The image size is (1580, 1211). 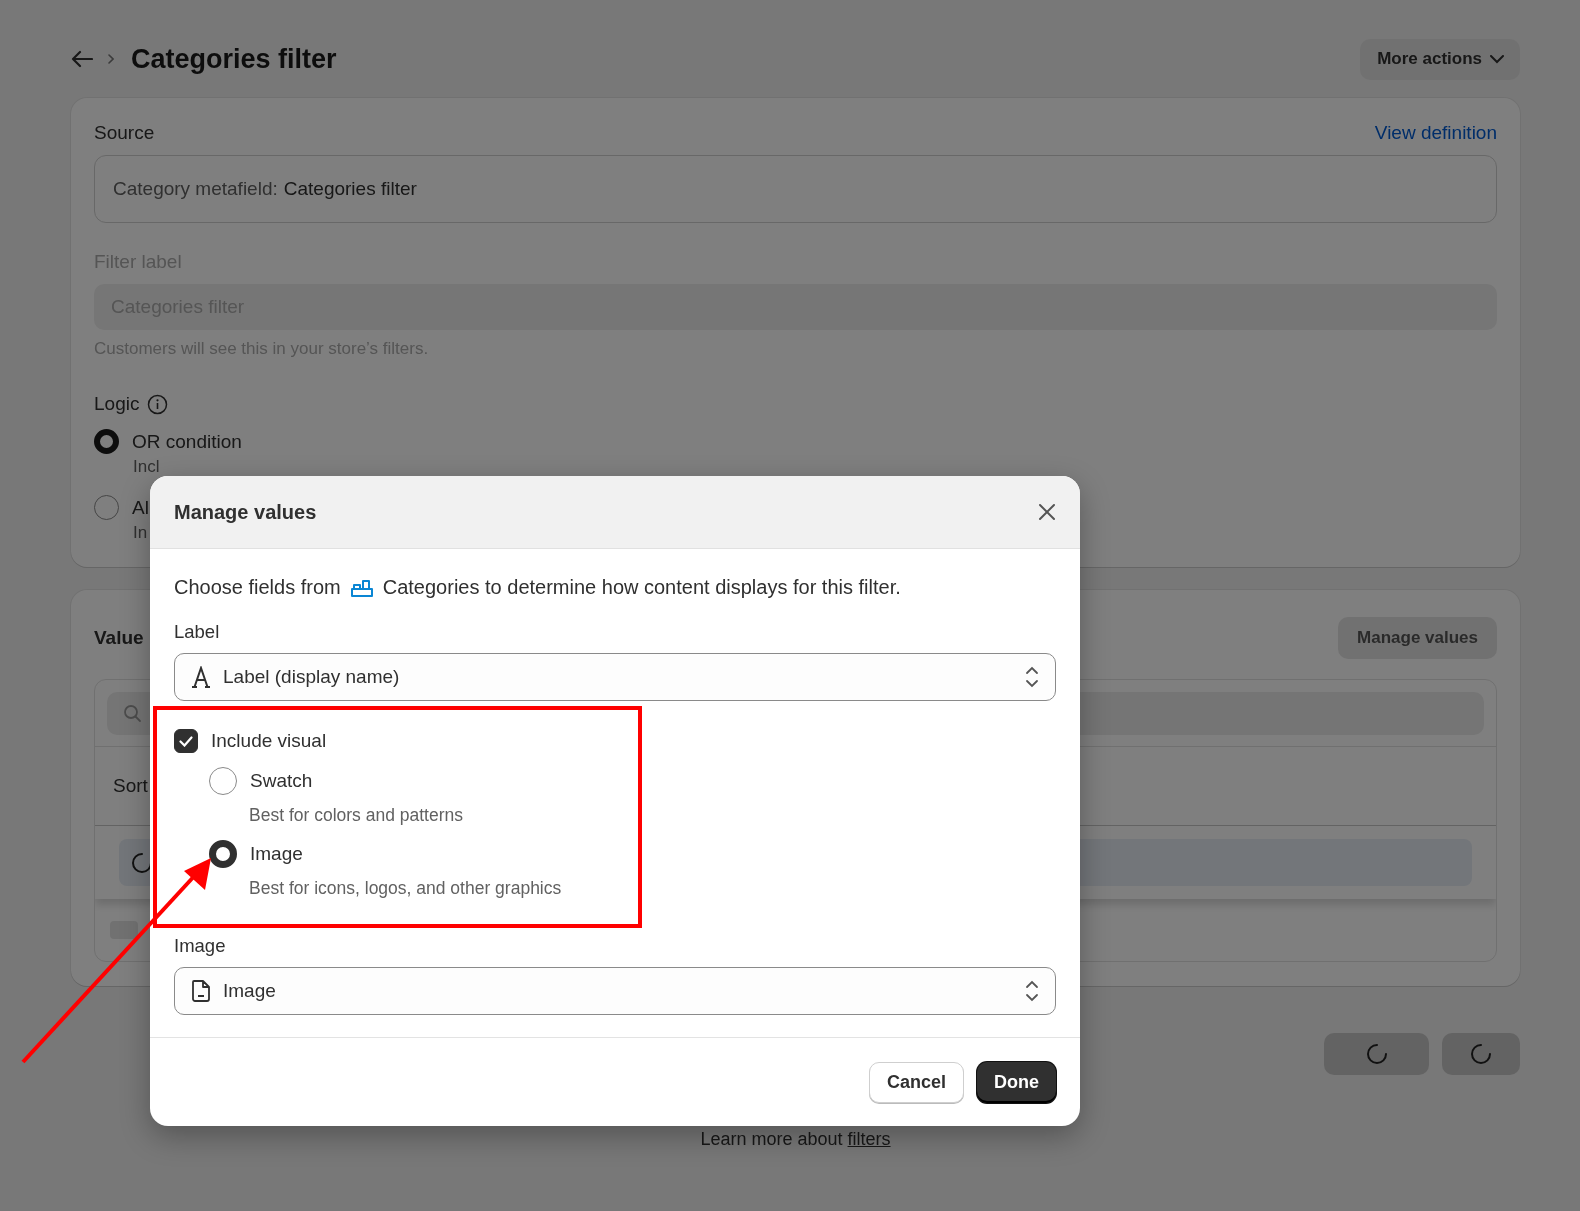 I want to click on check-icon, so click(x=186, y=741).